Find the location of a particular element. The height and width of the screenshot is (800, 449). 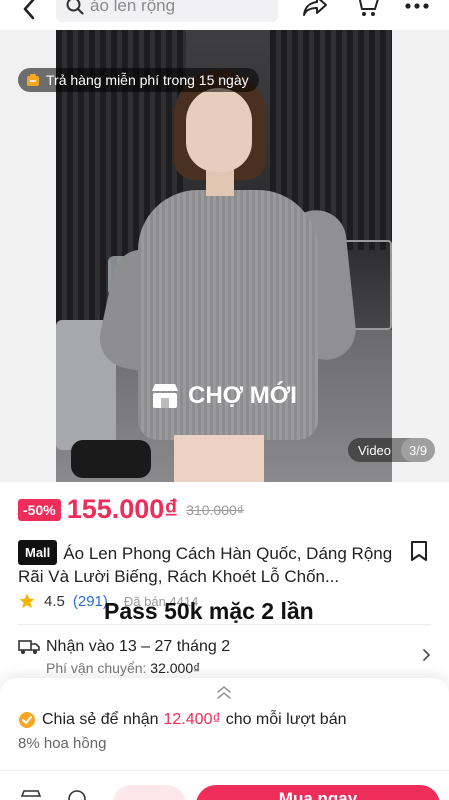

review-count: (291) is located at coordinates (90, 601).